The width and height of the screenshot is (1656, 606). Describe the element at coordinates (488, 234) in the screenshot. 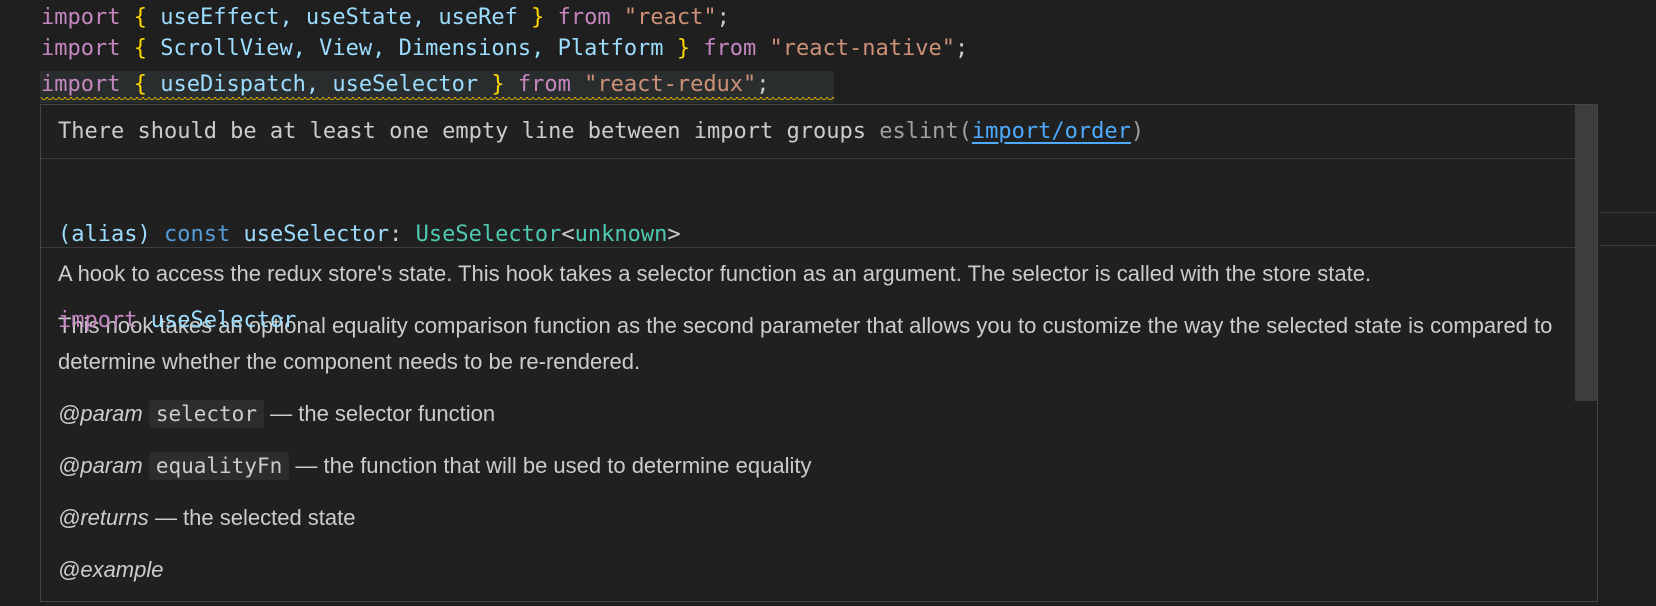

I see `type-name: UseSelector` at that location.